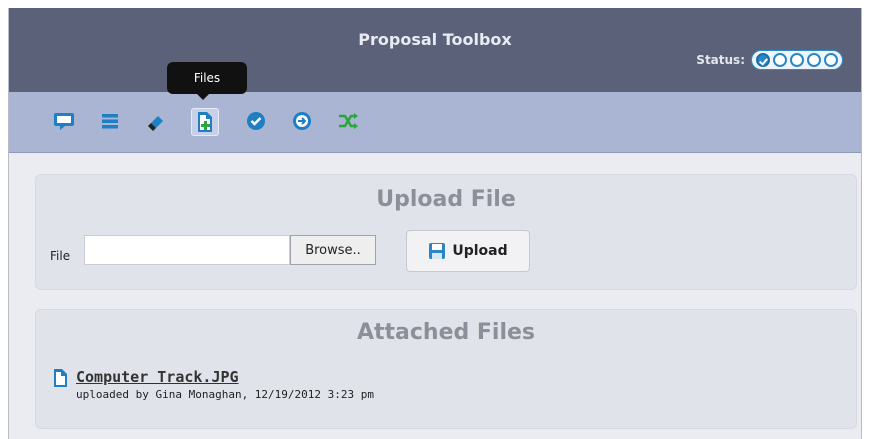  I want to click on status-step-complete-icon, so click(763, 60).